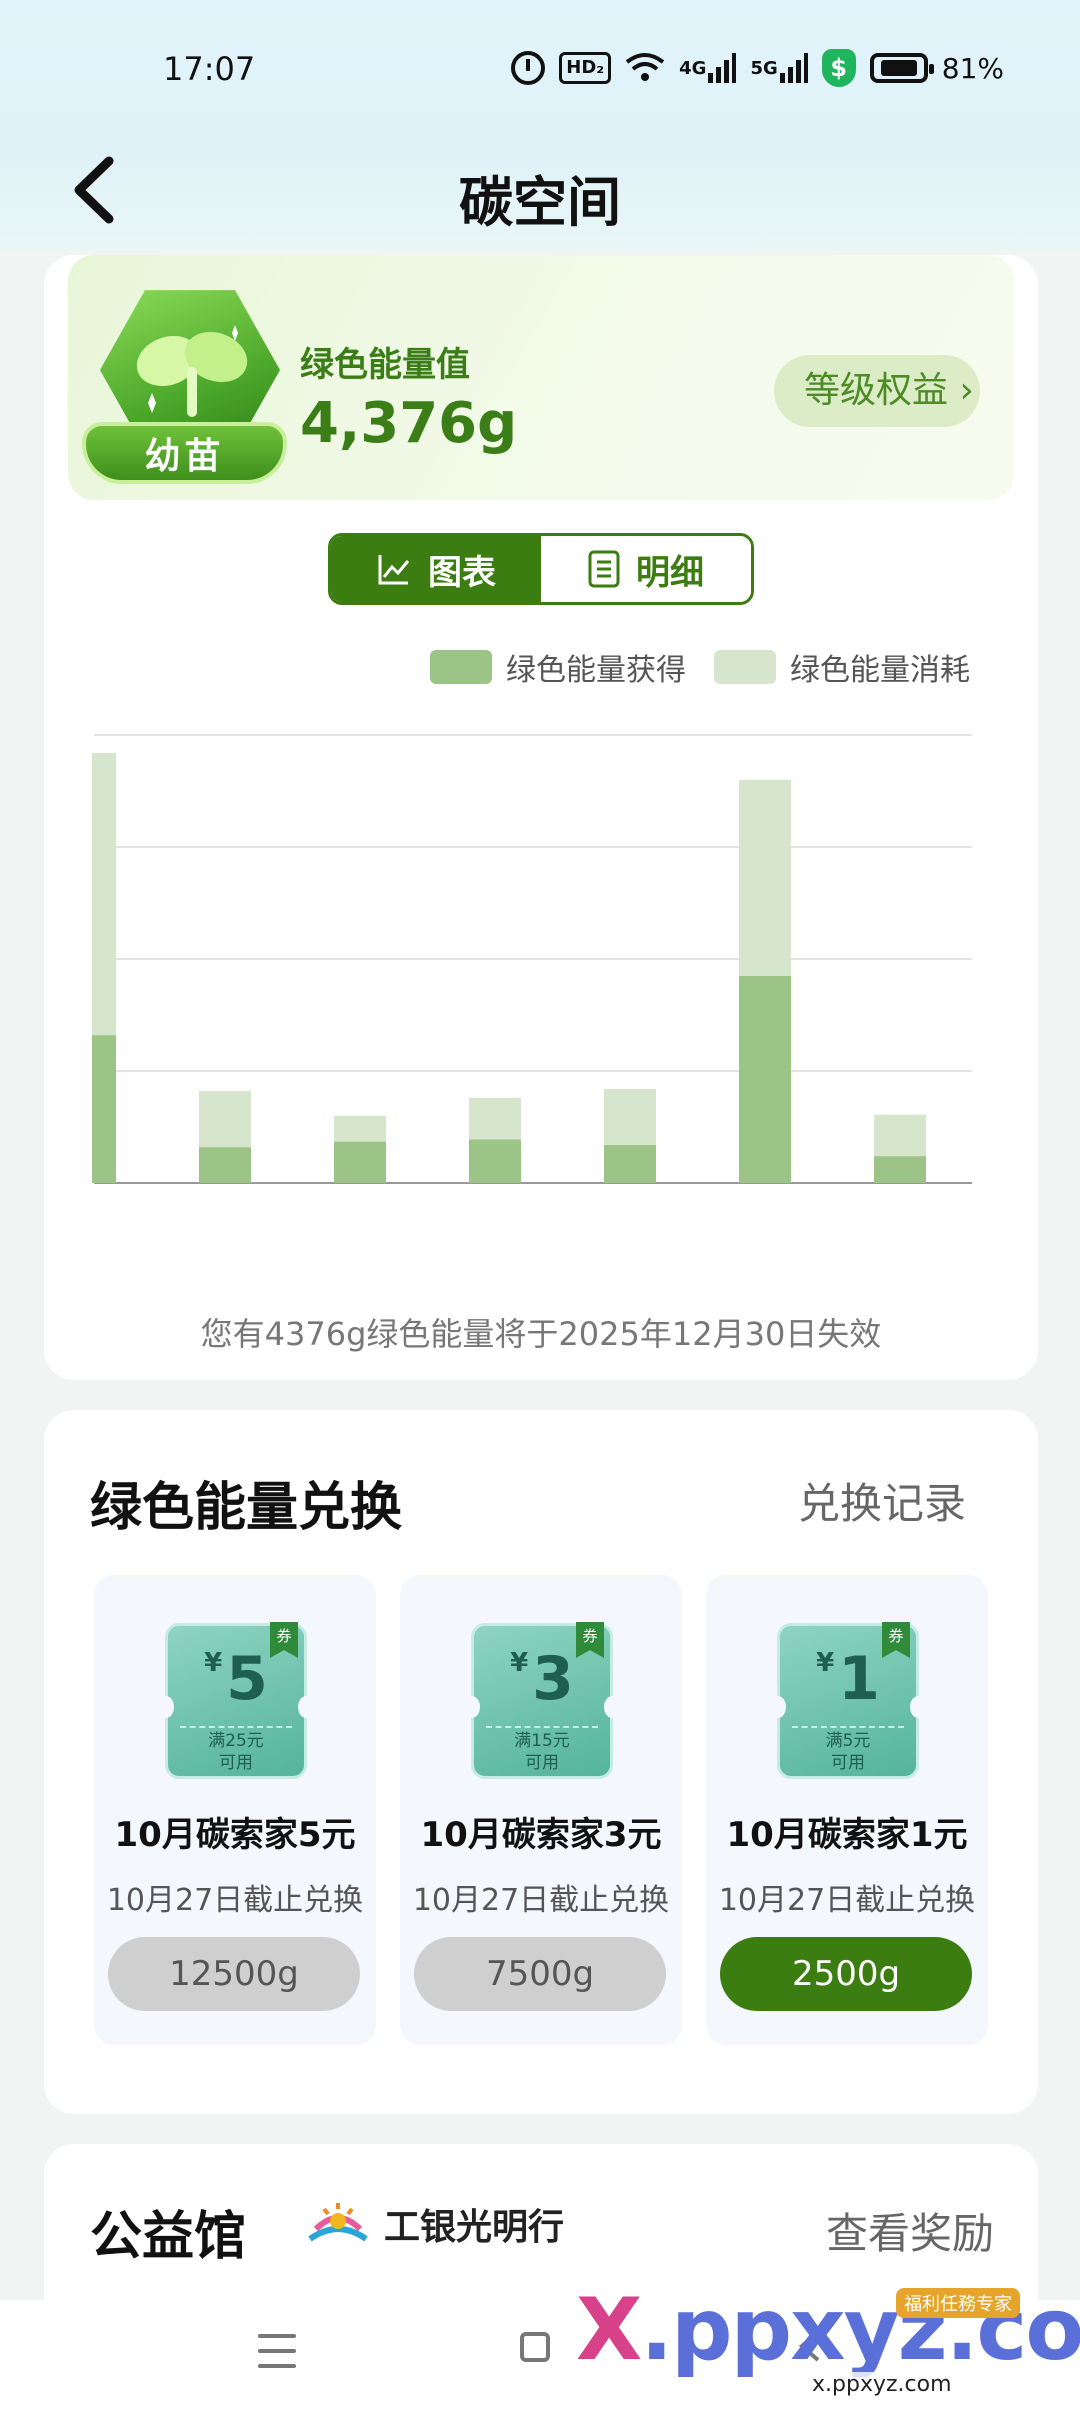 This screenshot has height=2412, width=1080. I want to click on legend-consume: 绿色能量消耗, so click(842, 667).